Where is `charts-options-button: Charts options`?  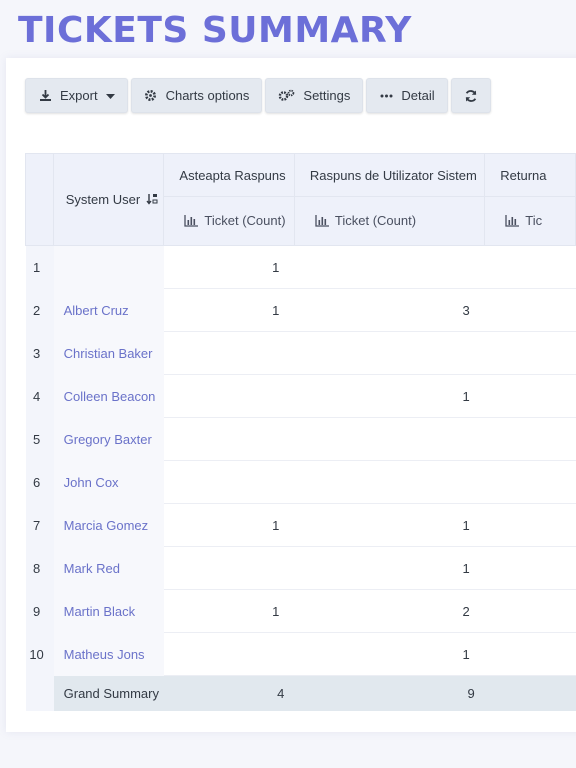
charts-options-button: Charts options is located at coordinates (196, 95).